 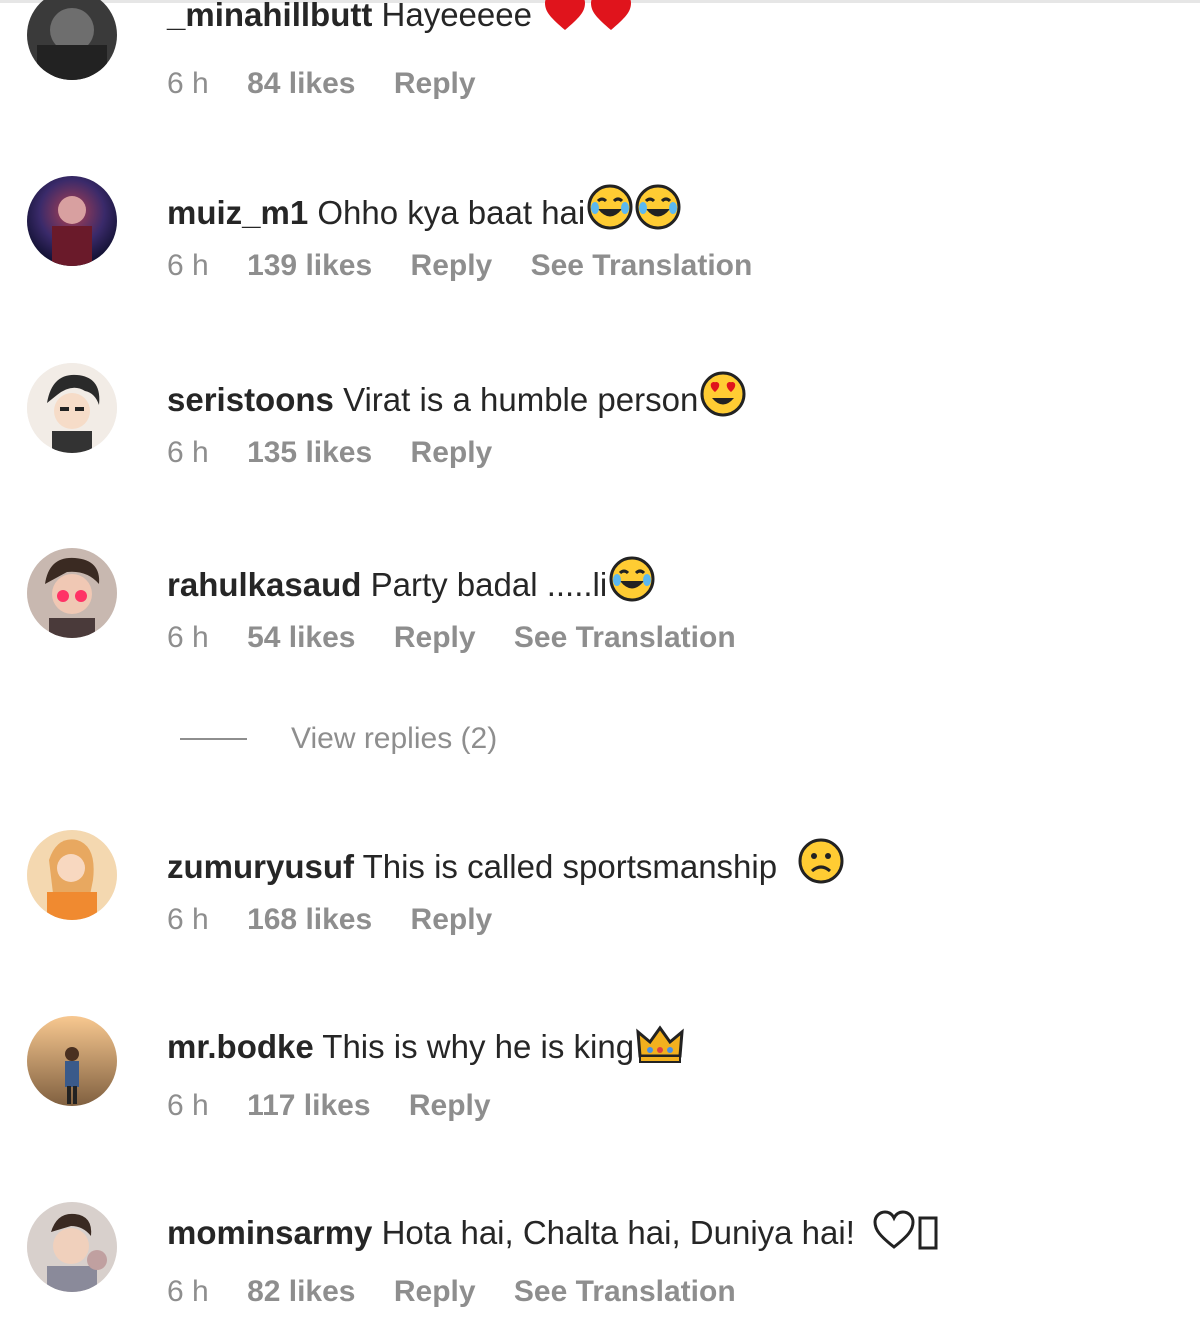 I want to click on comment-text: seristoons Virat is a humble person, so click(x=456, y=396).